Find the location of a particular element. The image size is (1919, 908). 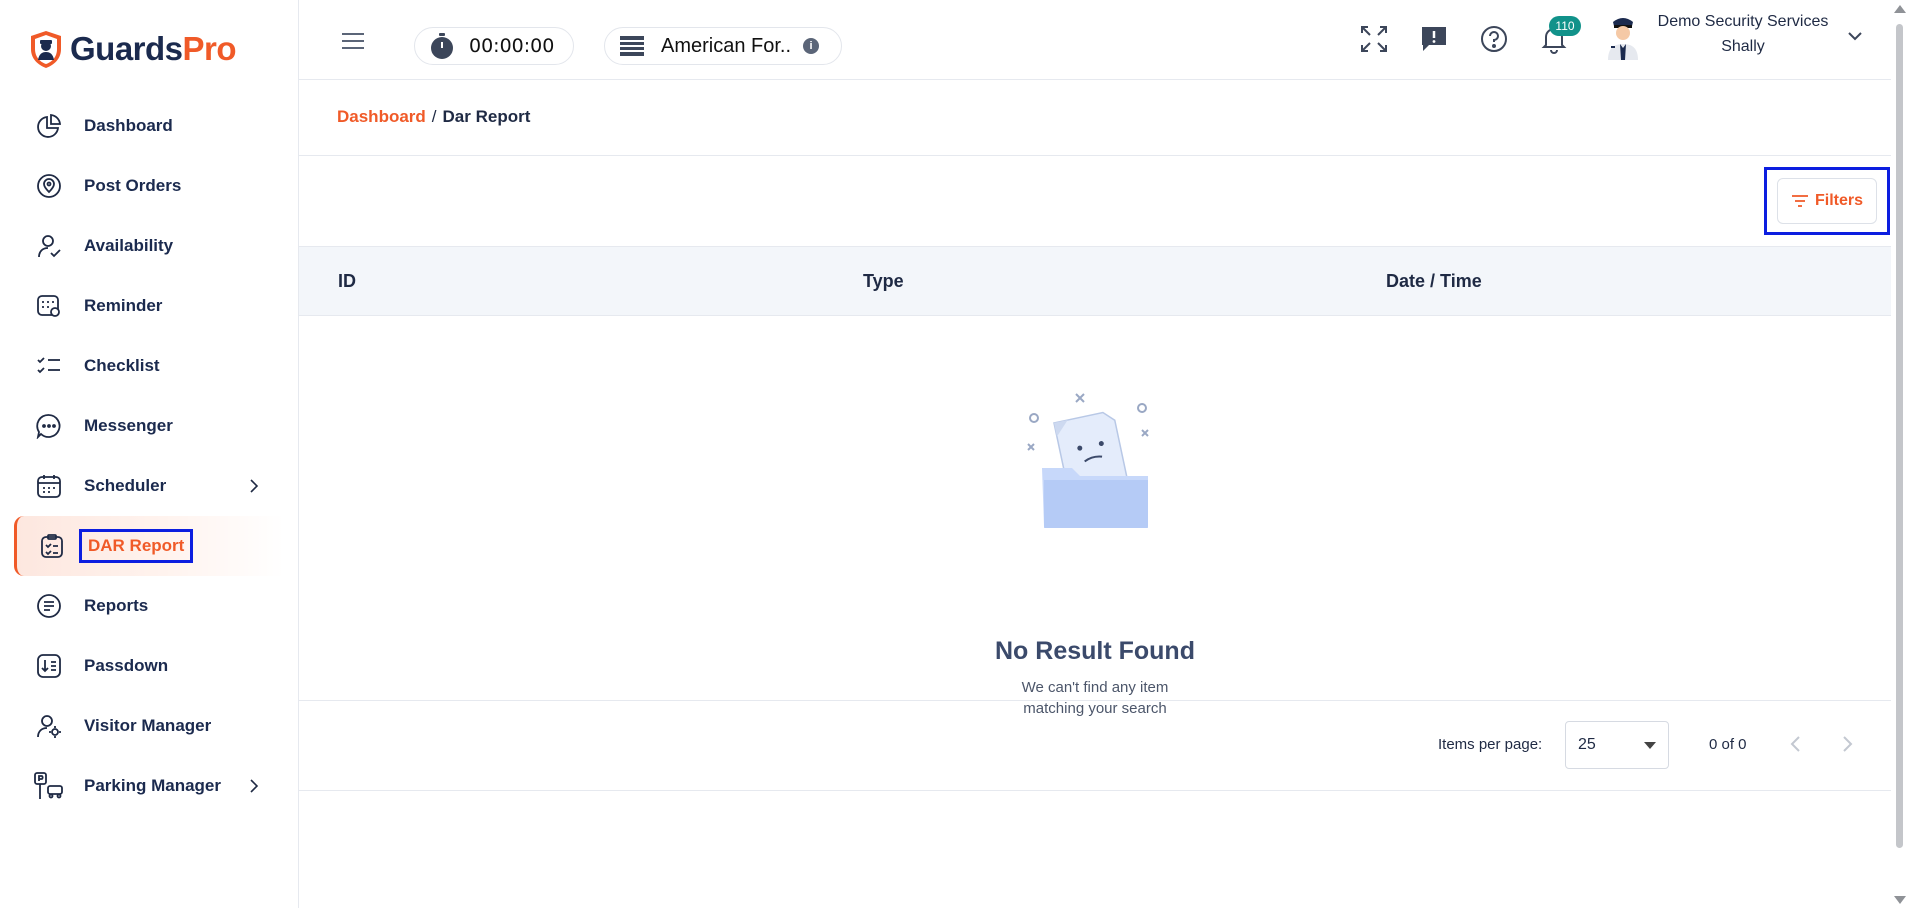

column-header-type: Type is located at coordinates (883, 281).